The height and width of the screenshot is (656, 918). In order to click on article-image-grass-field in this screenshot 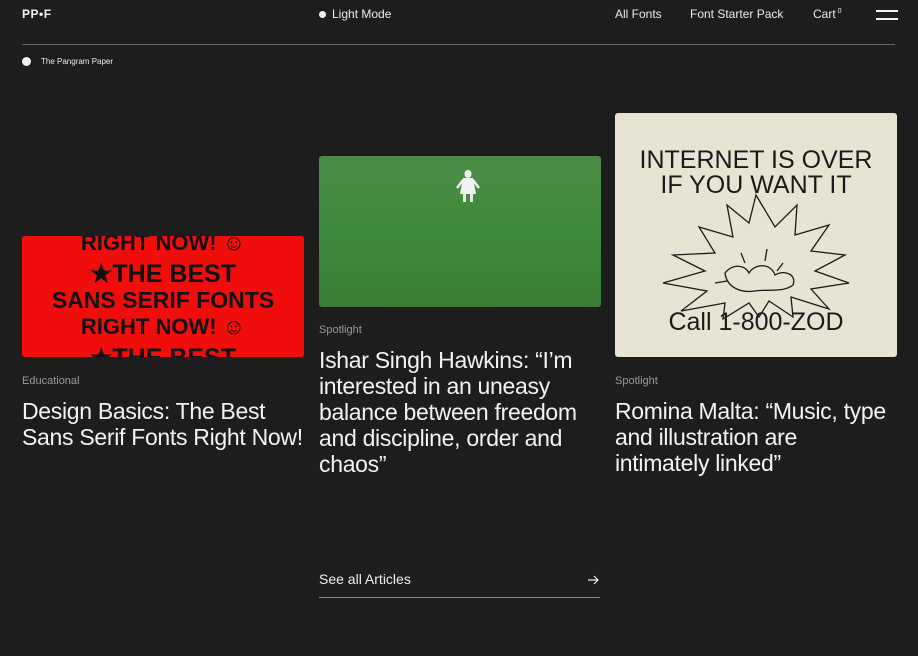, I will do `click(460, 231)`.